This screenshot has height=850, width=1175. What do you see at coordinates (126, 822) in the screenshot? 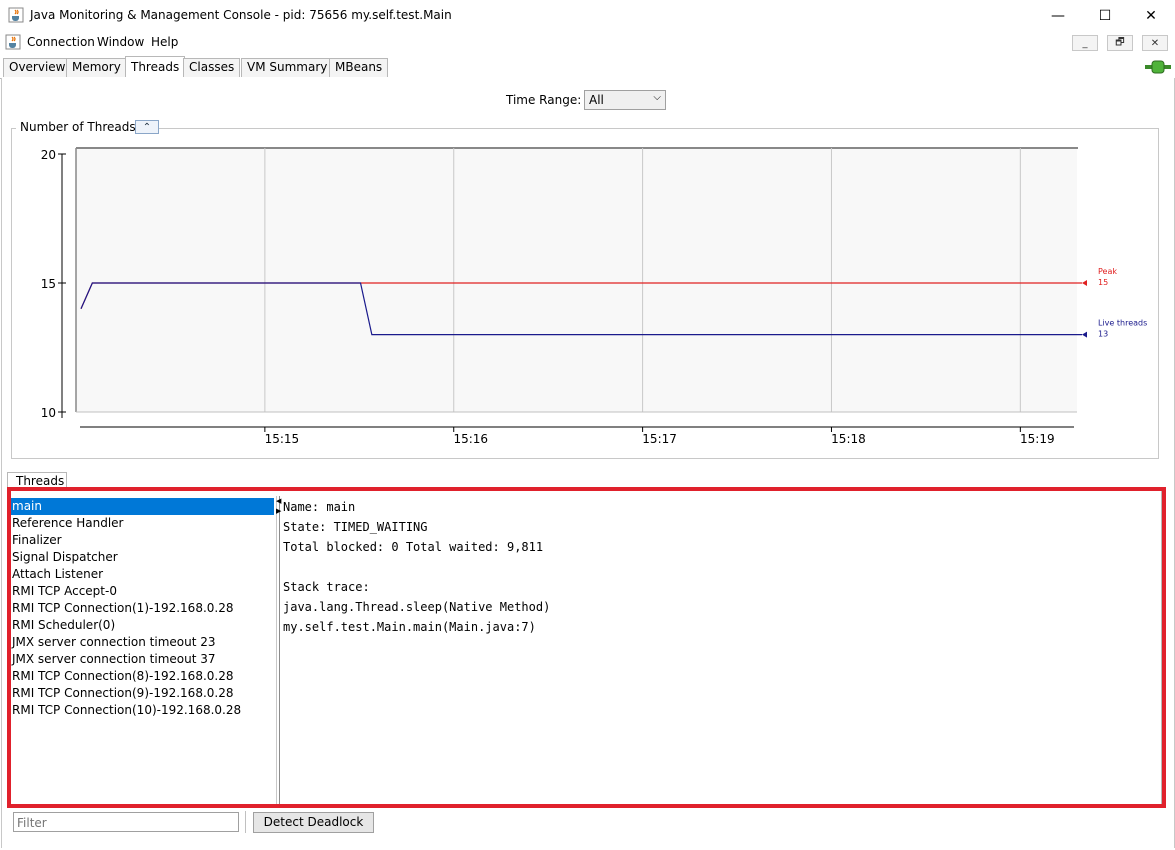
I see `filter-input` at bounding box center [126, 822].